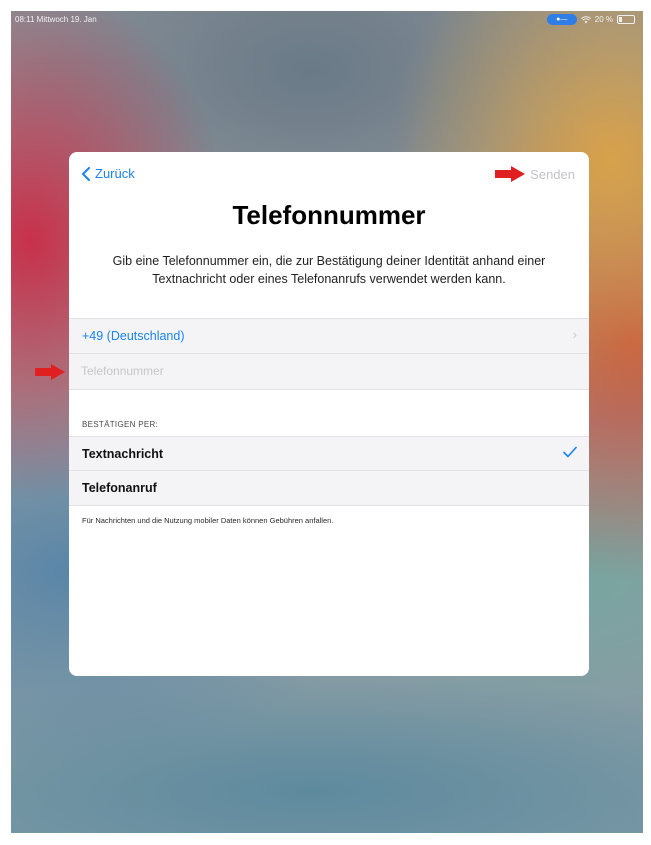 Image resolution: width=651 pixels, height=845 pixels. Describe the element at coordinates (115, 173) in the screenshot. I see `back-label: Zurück` at that location.